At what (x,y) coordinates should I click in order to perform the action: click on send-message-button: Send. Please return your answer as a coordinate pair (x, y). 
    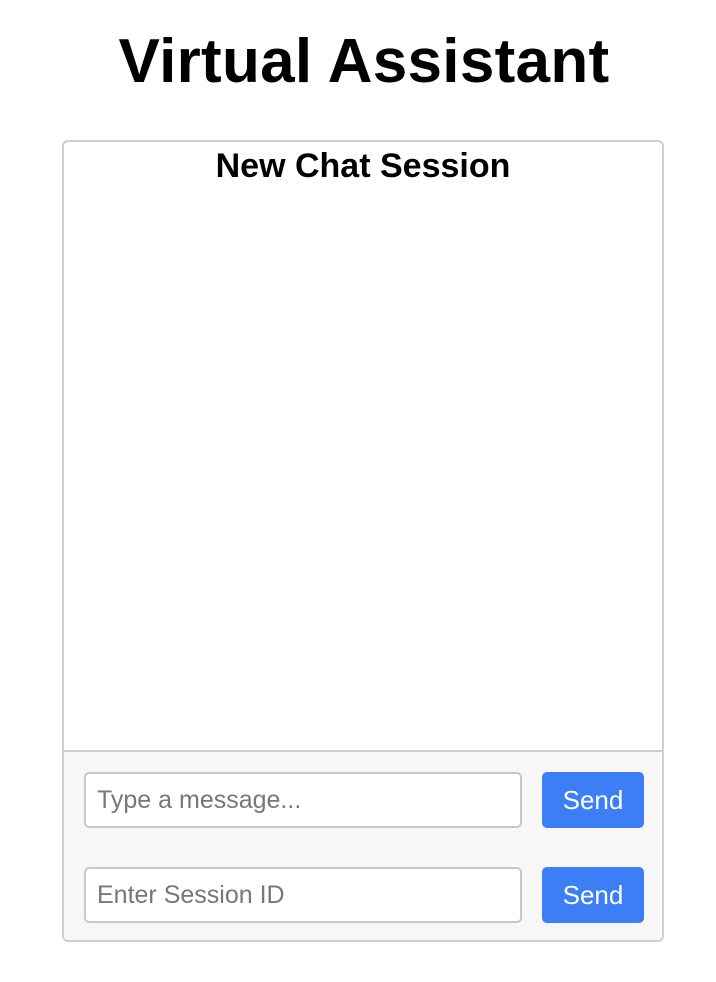
    Looking at the image, I should click on (593, 800).